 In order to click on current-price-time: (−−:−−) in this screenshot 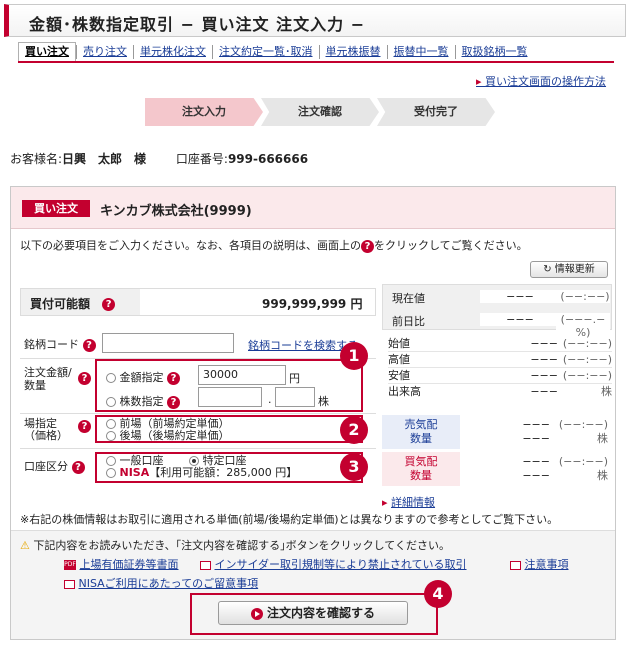, I will do `click(585, 296)`.